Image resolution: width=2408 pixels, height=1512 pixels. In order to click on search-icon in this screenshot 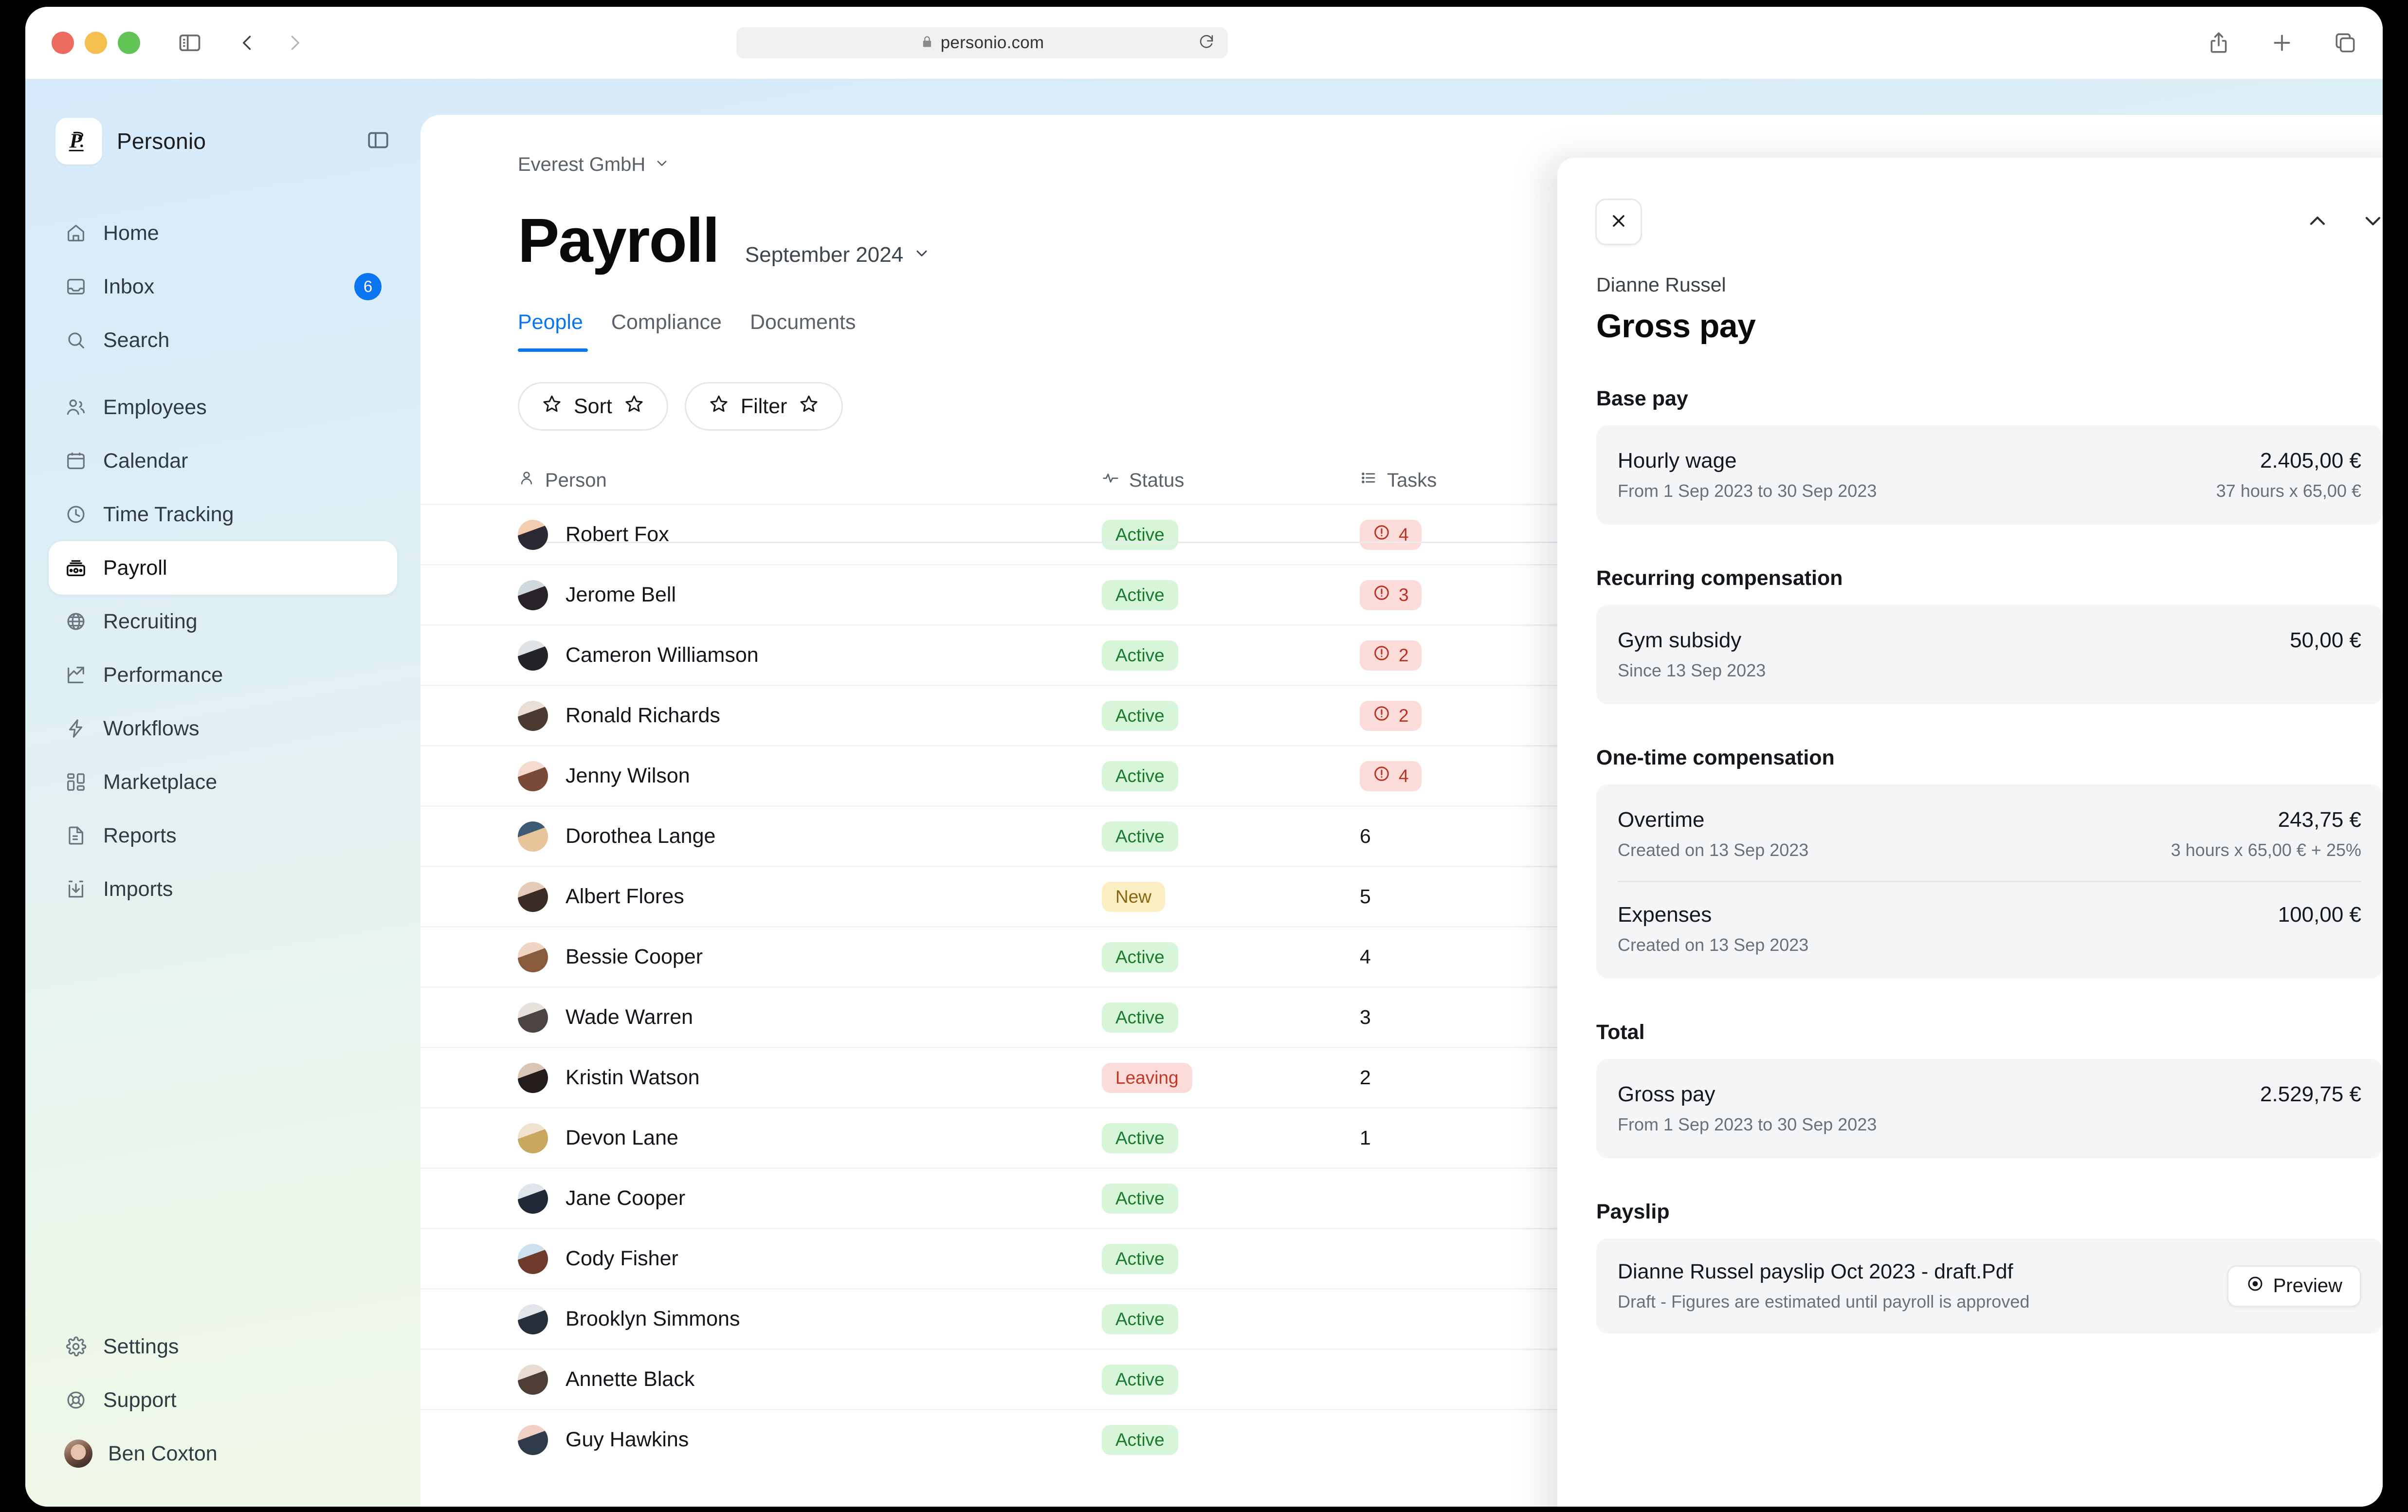, I will do `click(76, 340)`.